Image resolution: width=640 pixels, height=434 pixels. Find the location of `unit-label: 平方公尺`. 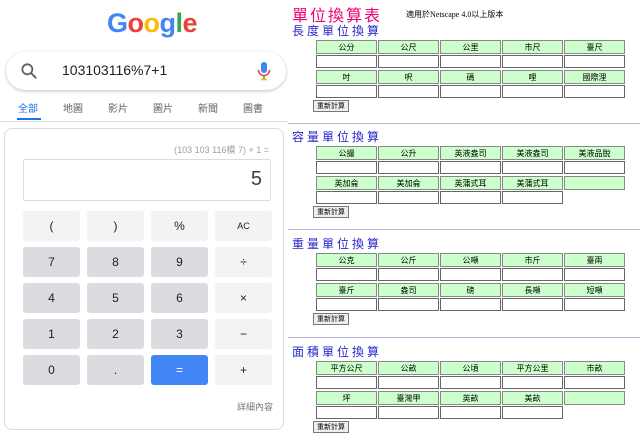

unit-label: 平方公尺 is located at coordinates (346, 368).